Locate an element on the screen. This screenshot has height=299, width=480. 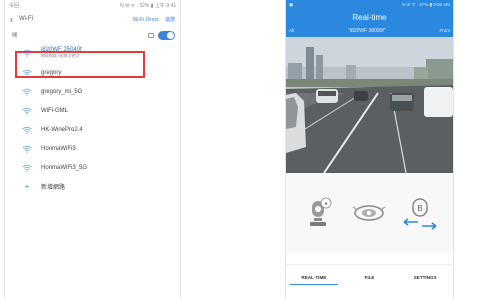
wifi-header: ‹ Wi-Fi Wi-Fi Direct 進階 is located at coordinates (92, 19).